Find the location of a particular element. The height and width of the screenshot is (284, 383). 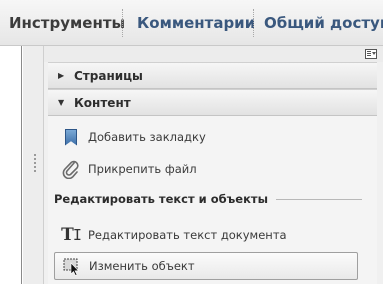

section-content: ▼ Контент is located at coordinates (212, 102).